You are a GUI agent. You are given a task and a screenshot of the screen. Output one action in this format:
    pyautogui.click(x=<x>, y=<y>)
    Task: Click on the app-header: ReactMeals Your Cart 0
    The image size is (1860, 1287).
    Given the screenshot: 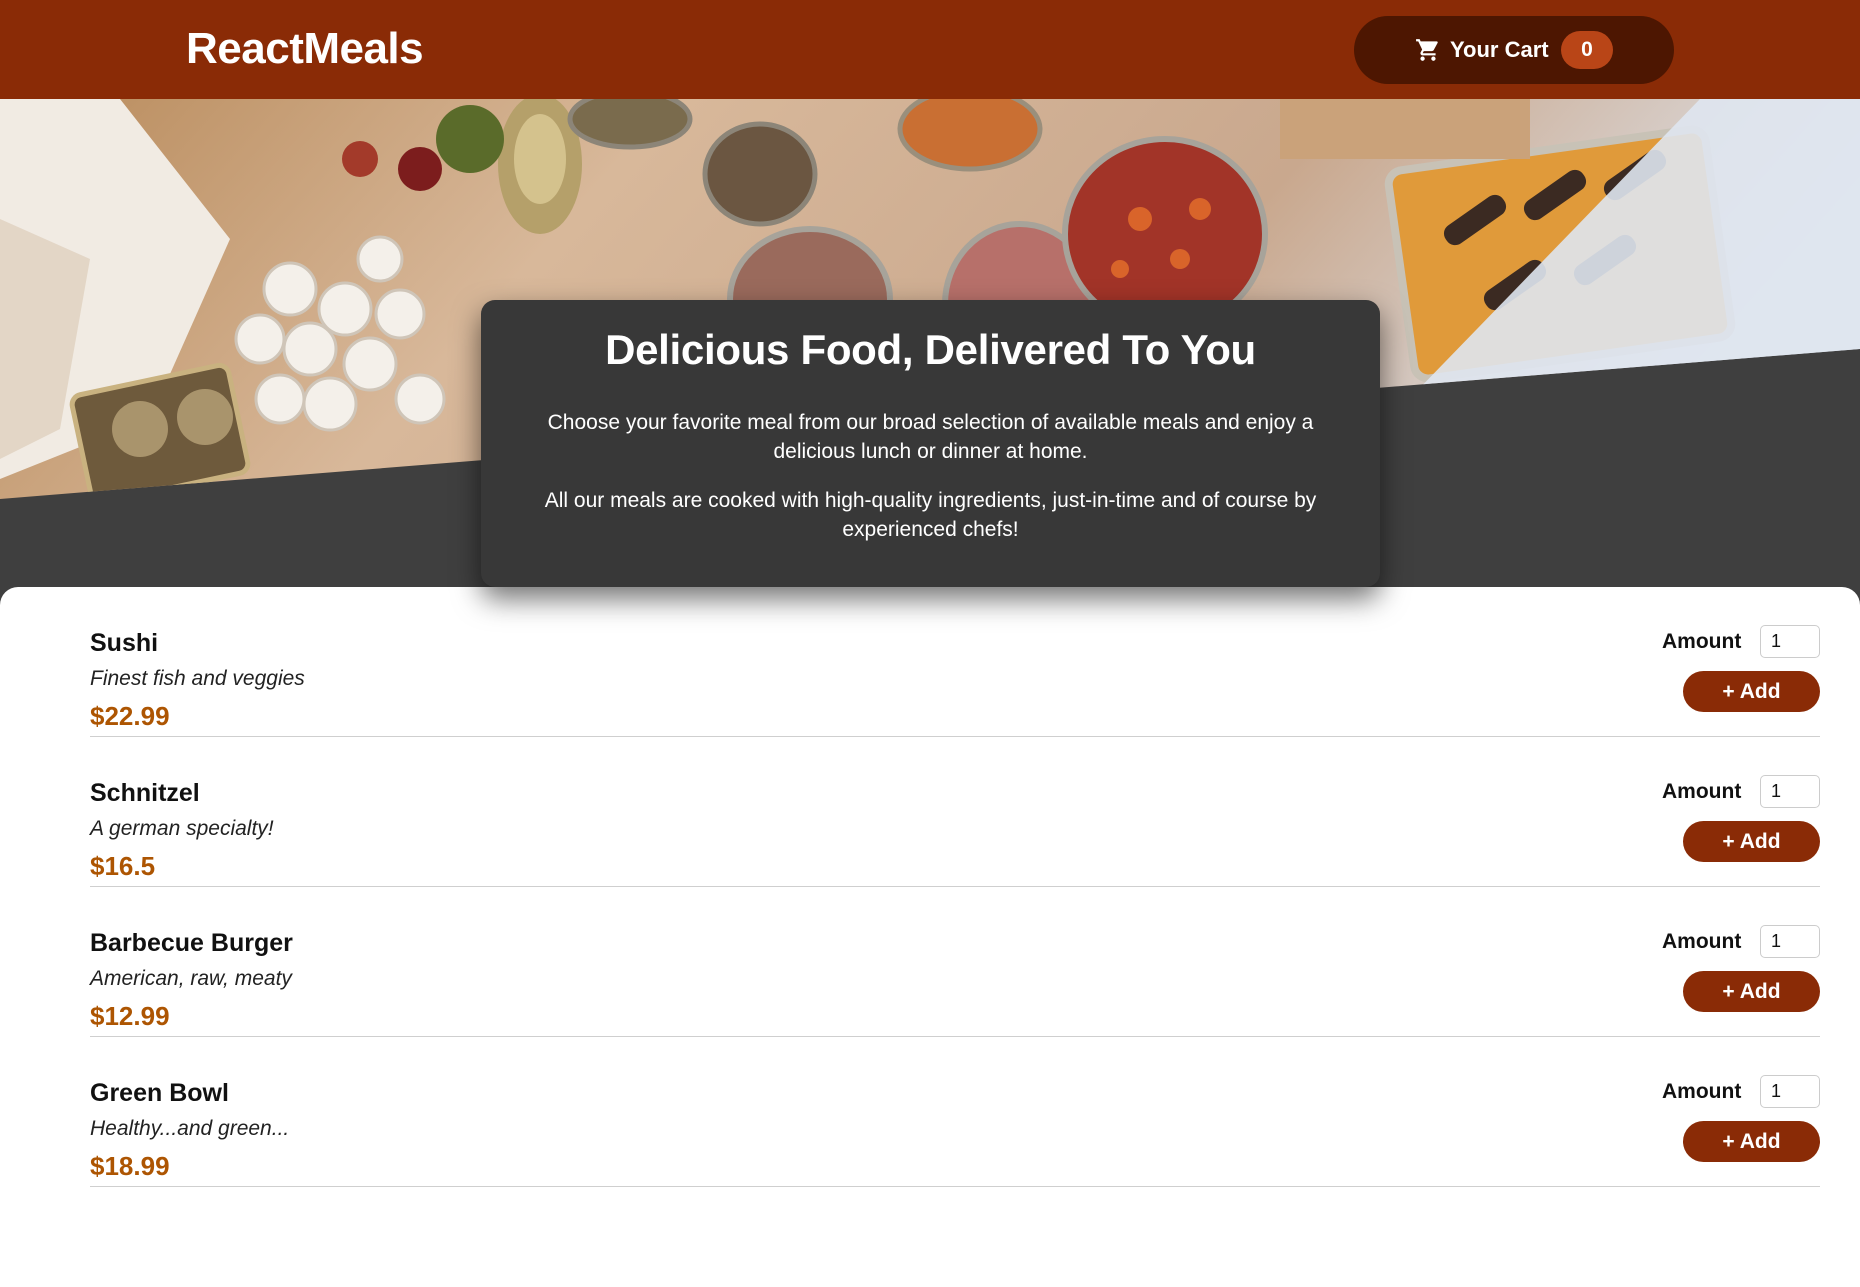 What is the action you would take?
    pyautogui.click(x=930, y=49)
    